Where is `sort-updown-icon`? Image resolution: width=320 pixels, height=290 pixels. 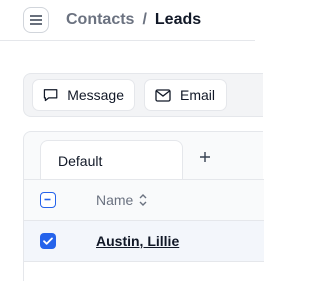
sort-updown-icon is located at coordinates (143, 200).